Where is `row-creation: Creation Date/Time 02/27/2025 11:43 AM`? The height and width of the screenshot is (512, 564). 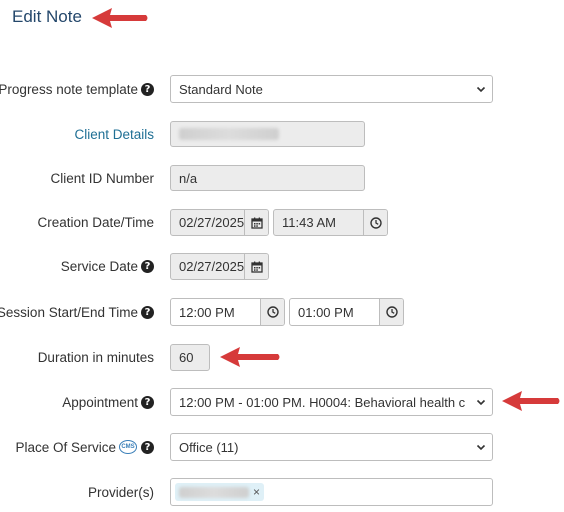 row-creation: Creation Date/Time 02/27/2025 11:43 AM is located at coordinates (282, 222).